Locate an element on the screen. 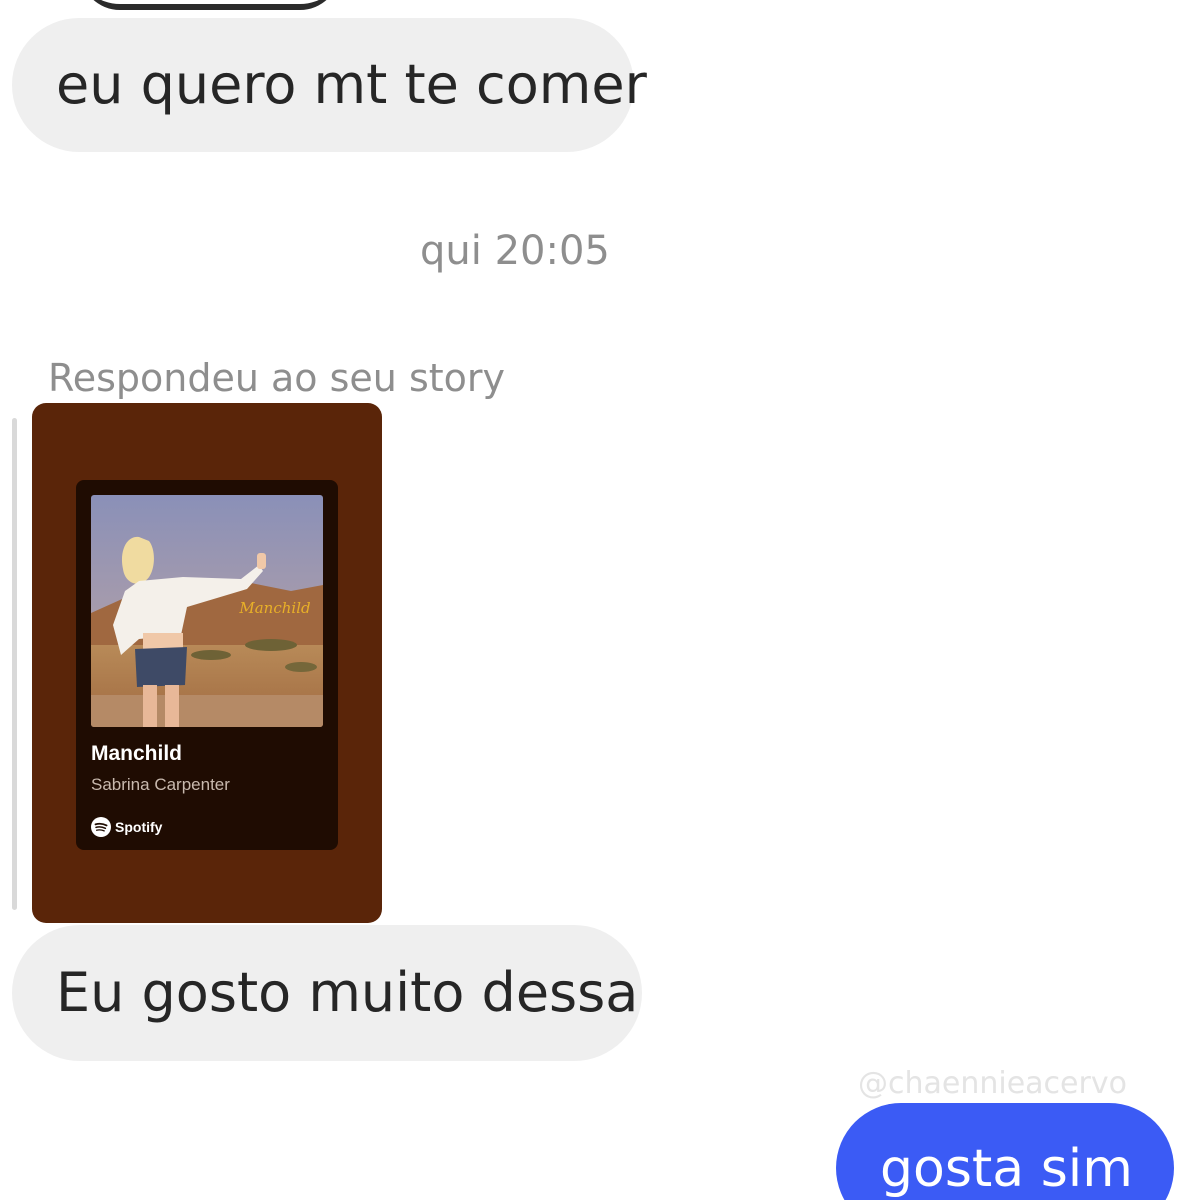 The width and height of the screenshot is (1200, 1200). reply-indicator-line is located at coordinates (14, 664).